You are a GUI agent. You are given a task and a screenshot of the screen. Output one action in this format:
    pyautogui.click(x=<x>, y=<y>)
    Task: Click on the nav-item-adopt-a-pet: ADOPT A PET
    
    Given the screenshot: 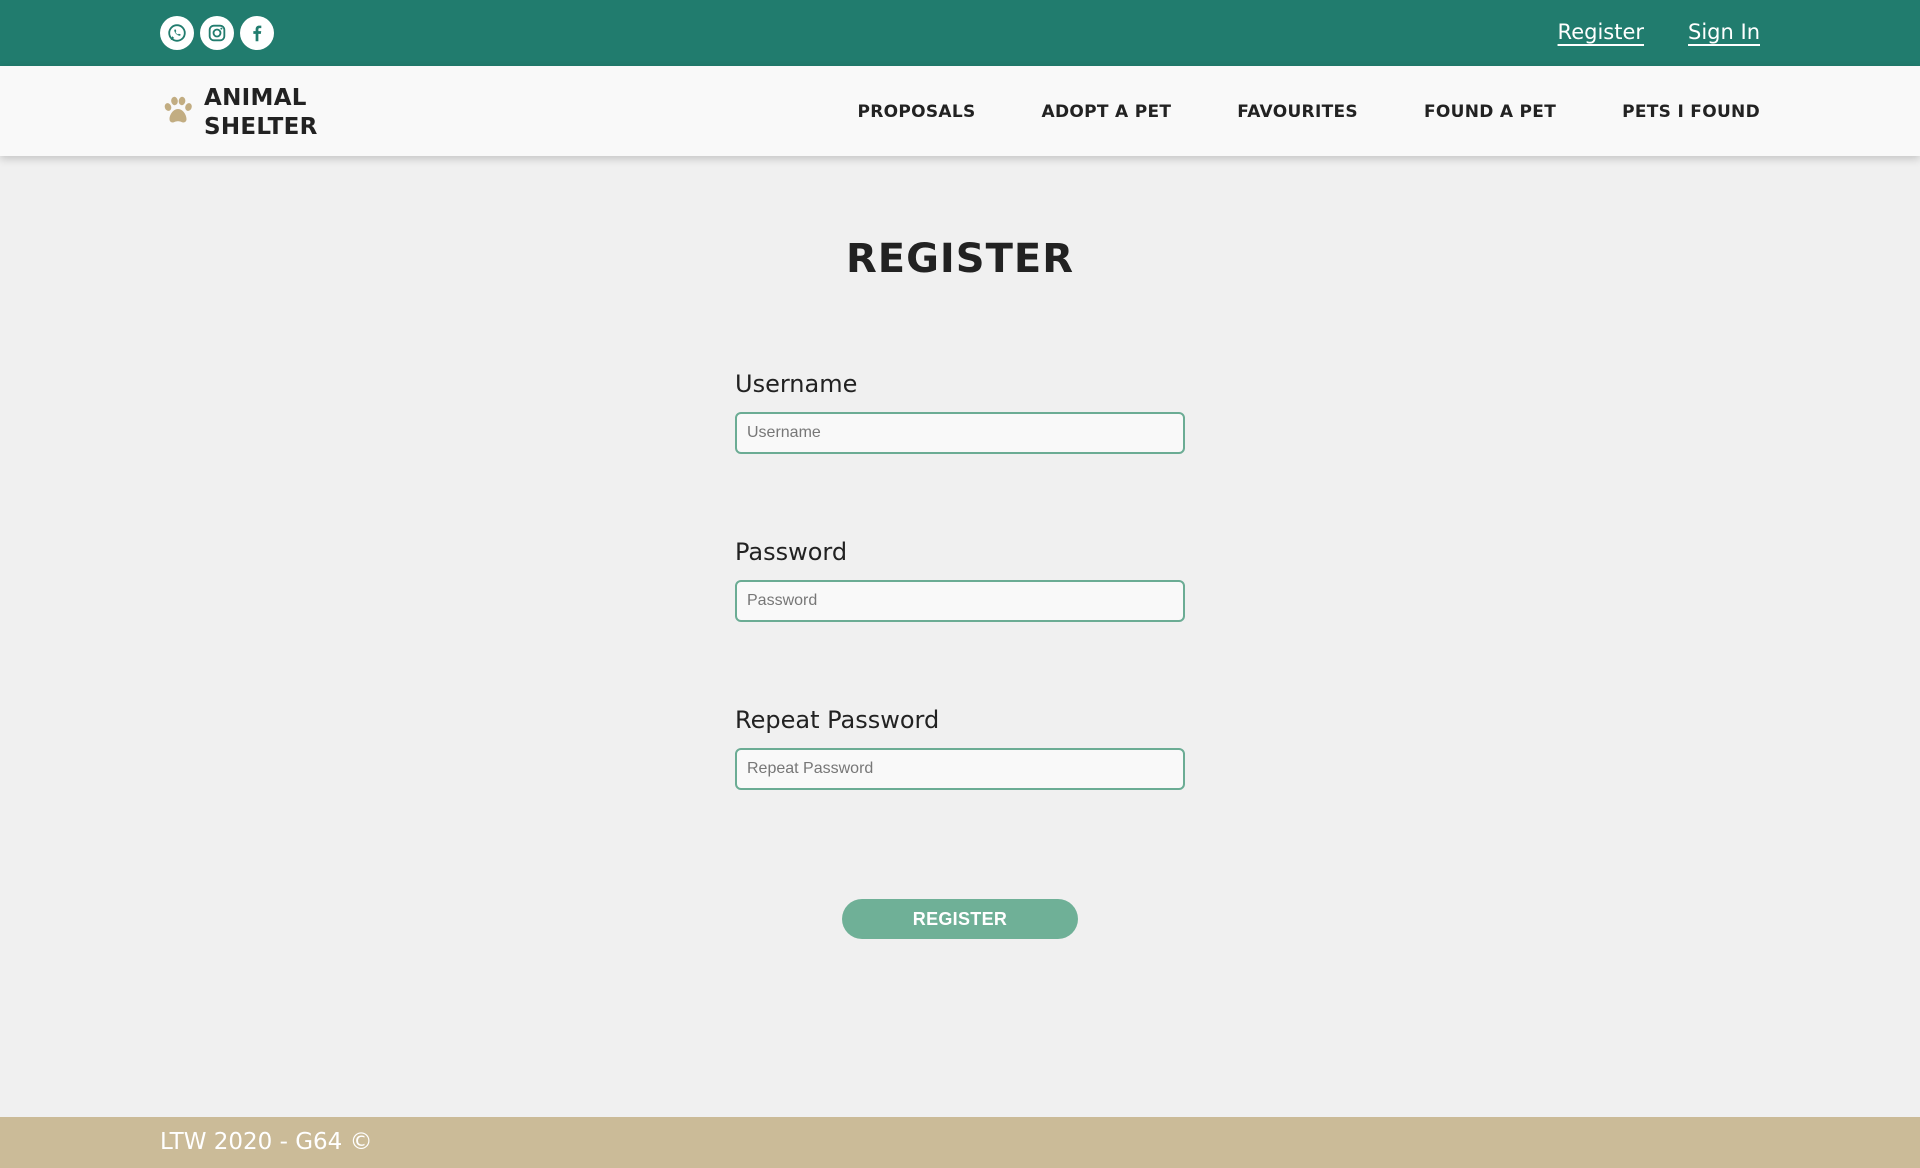 What is the action you would take?
    pyautogui.click(x=1107, y=112)
    